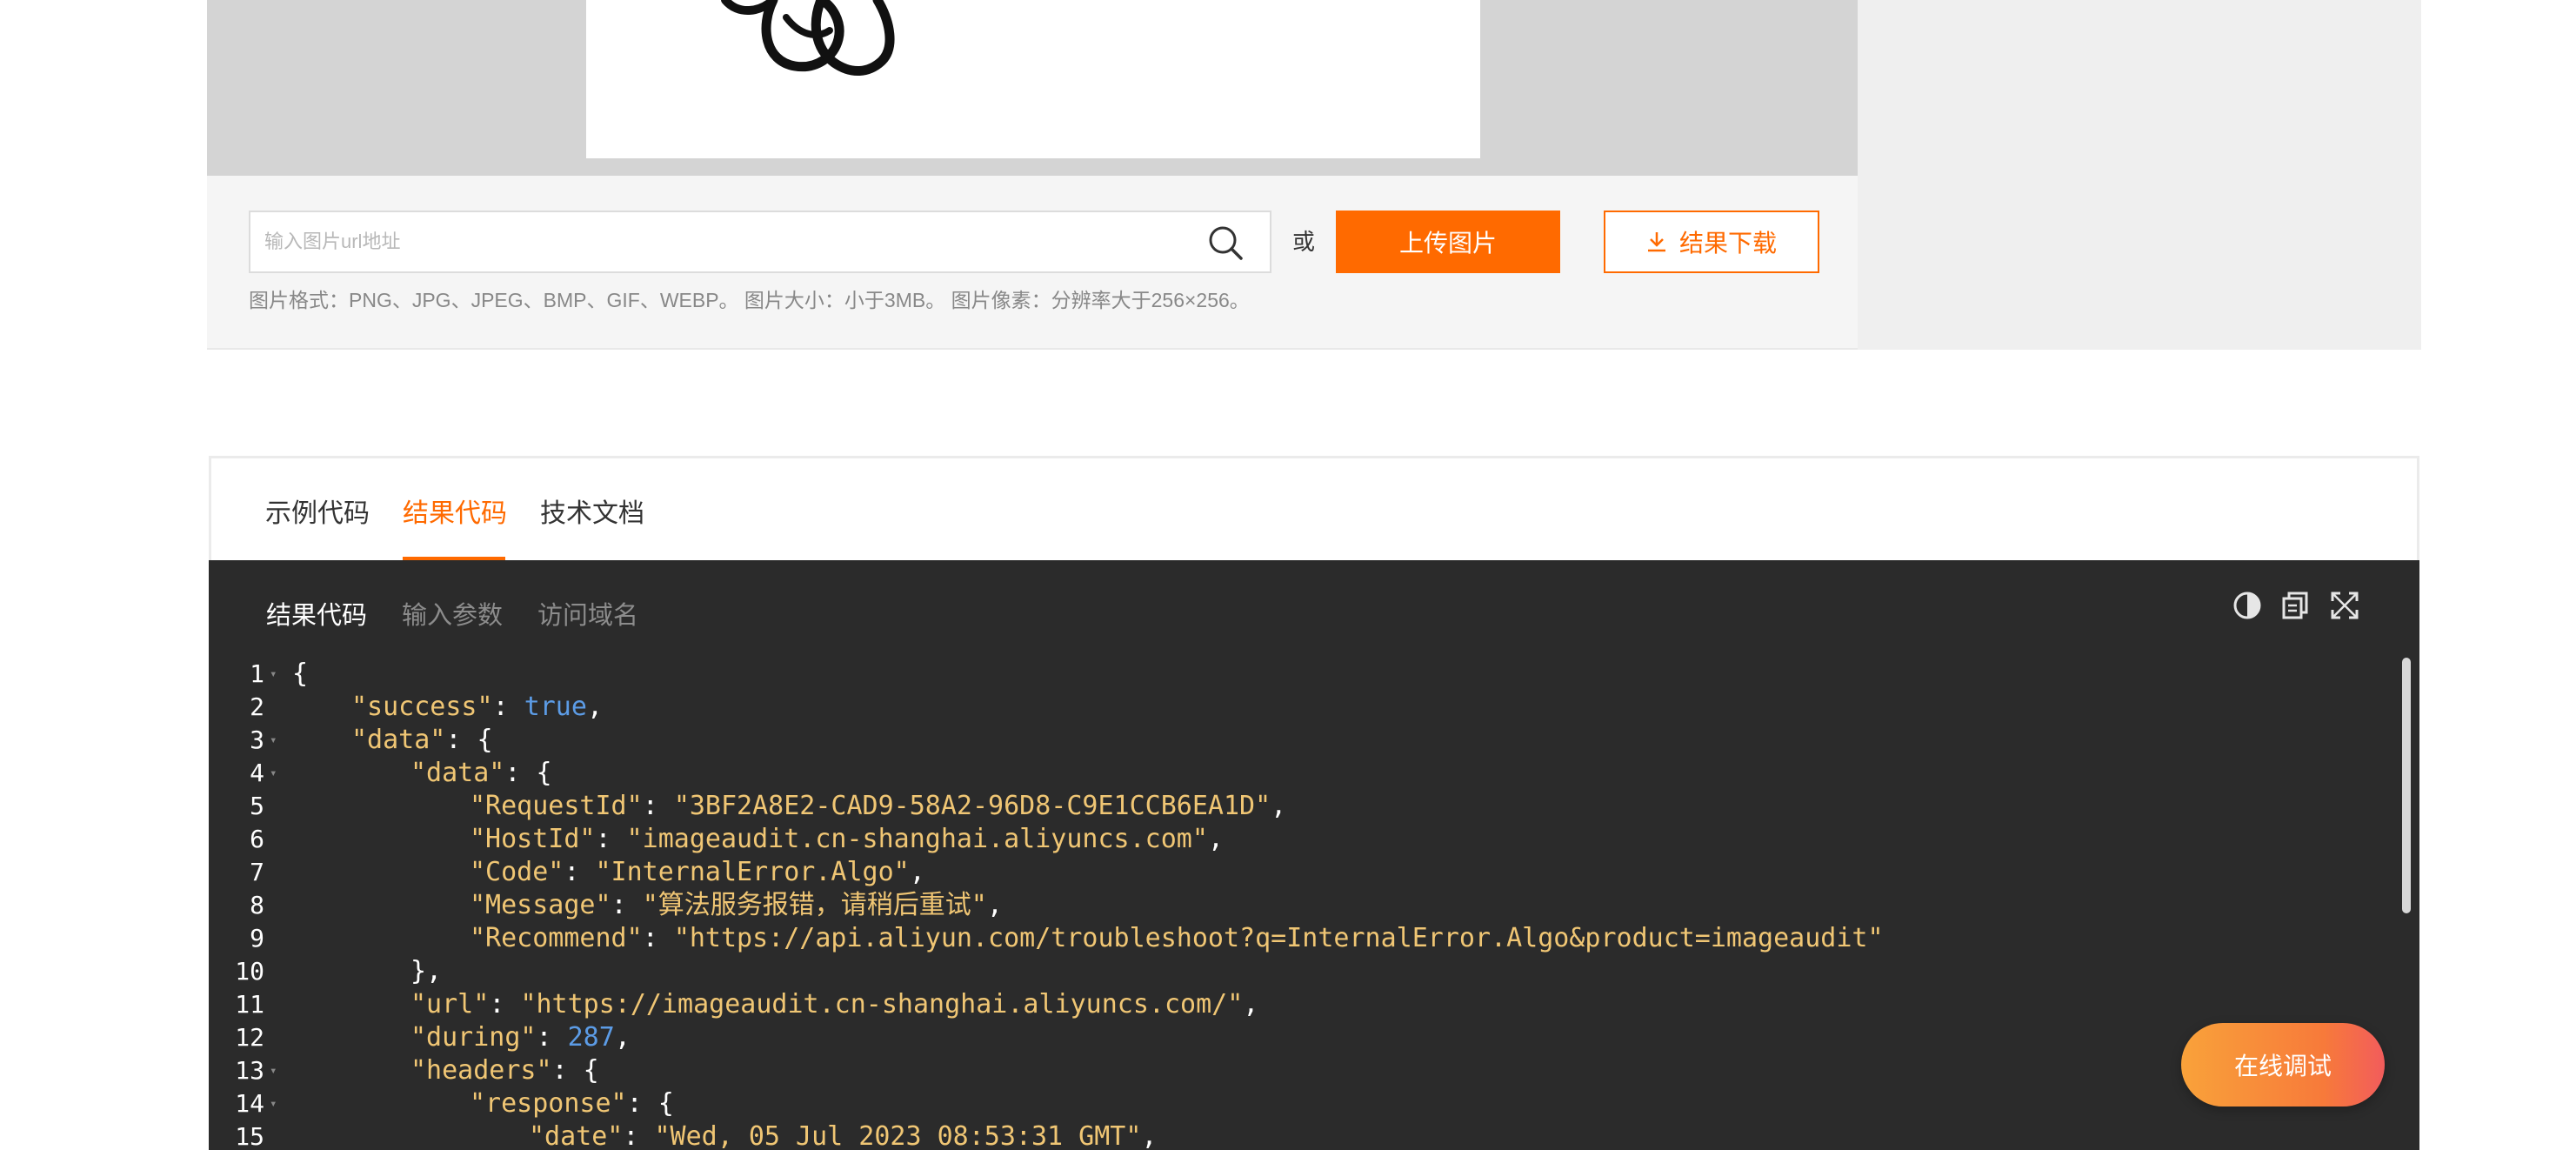 This screenshot has height=1150, width=2576. Describe the element at coordinates (2406, 785) in the screenshot. I see `code-scrollbar` at that location.